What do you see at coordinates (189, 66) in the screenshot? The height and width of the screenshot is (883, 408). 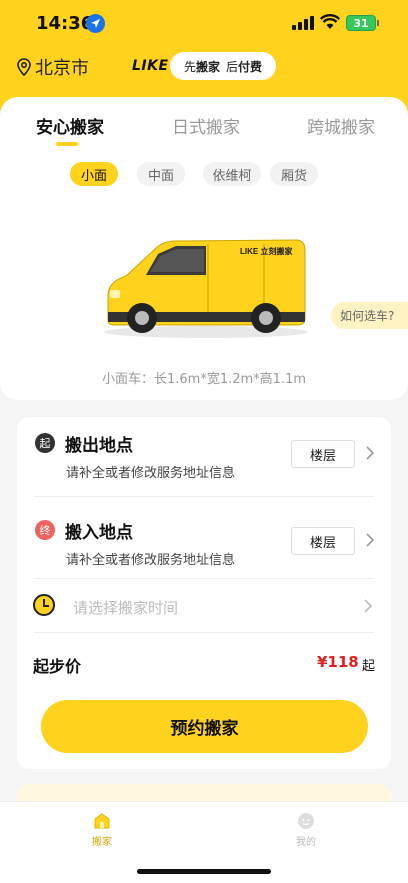 I see `slogan-part: 先` at bounding box center [189, 66].